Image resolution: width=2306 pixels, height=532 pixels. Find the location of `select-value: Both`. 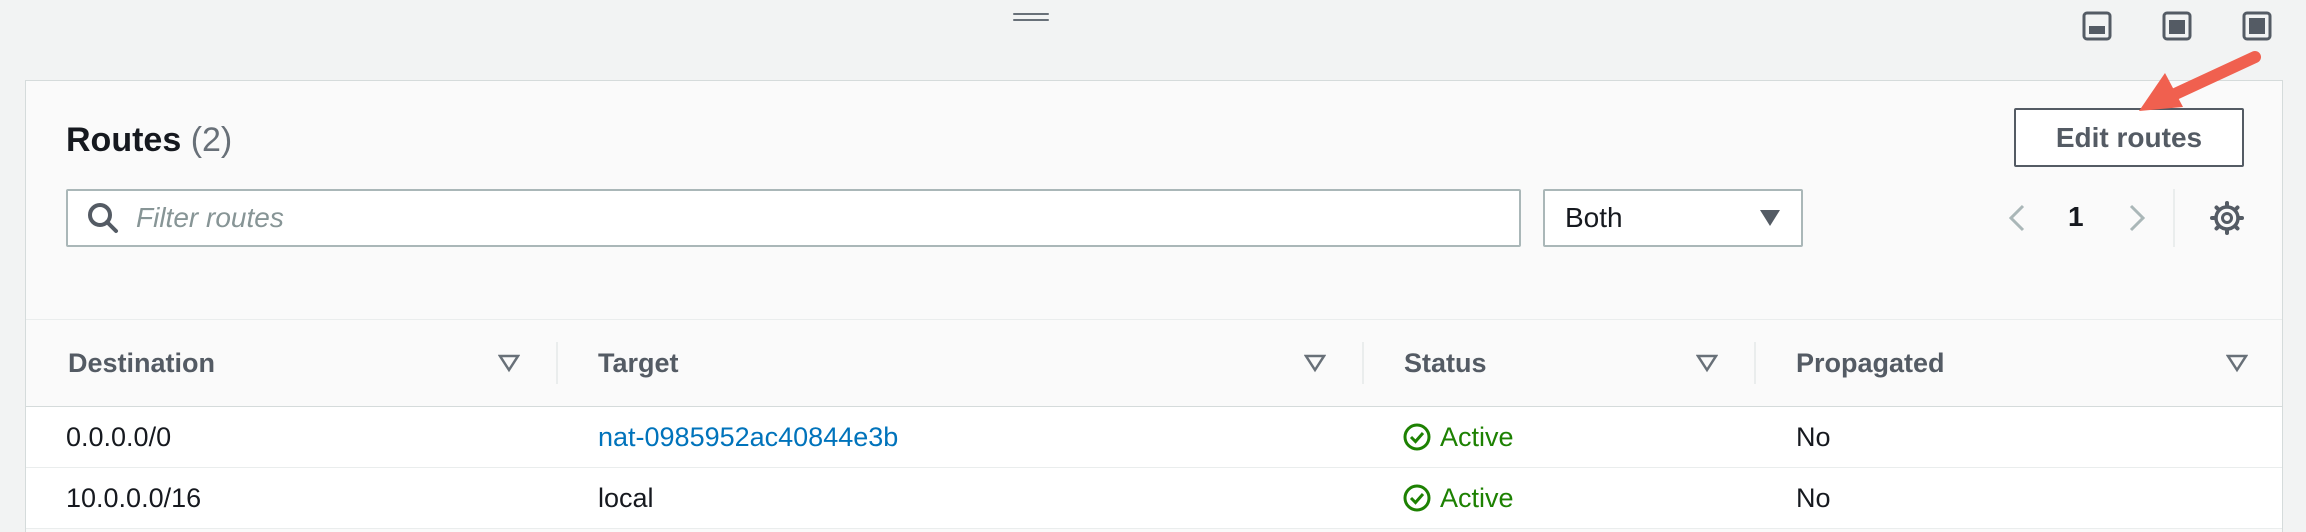

select-value: Both is located at coordinates (1594, 217).